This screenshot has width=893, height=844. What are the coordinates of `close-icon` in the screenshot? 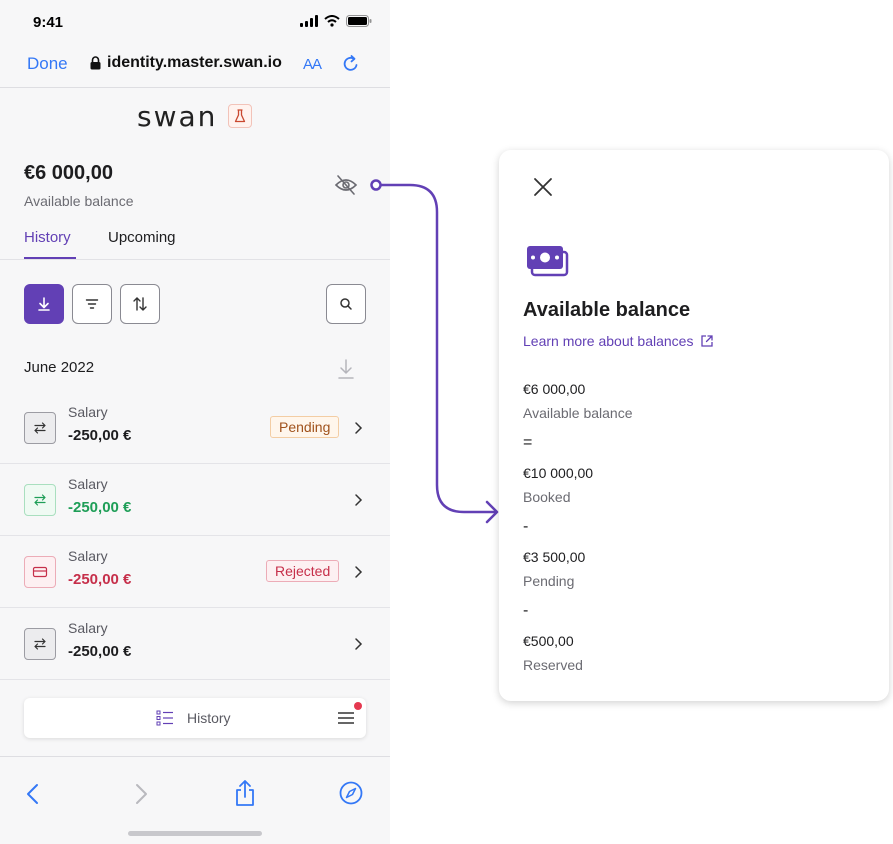 It's located at (543, 187).